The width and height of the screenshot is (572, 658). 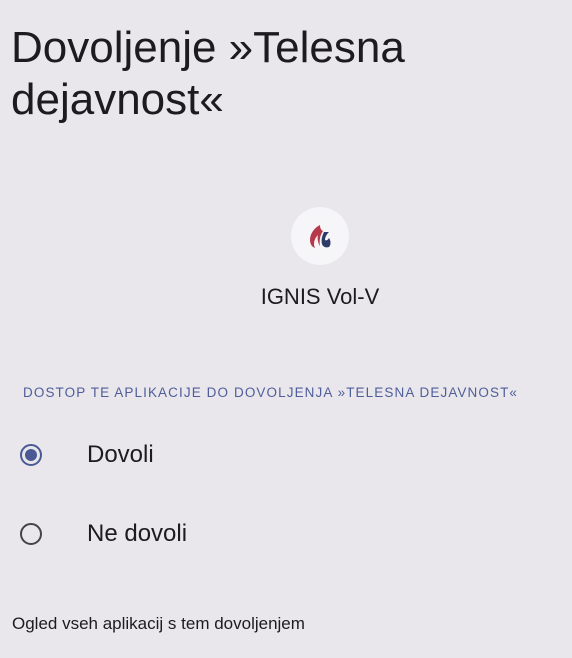 I want to click on option-allow: Dovoli, so click(x=286, y=455).